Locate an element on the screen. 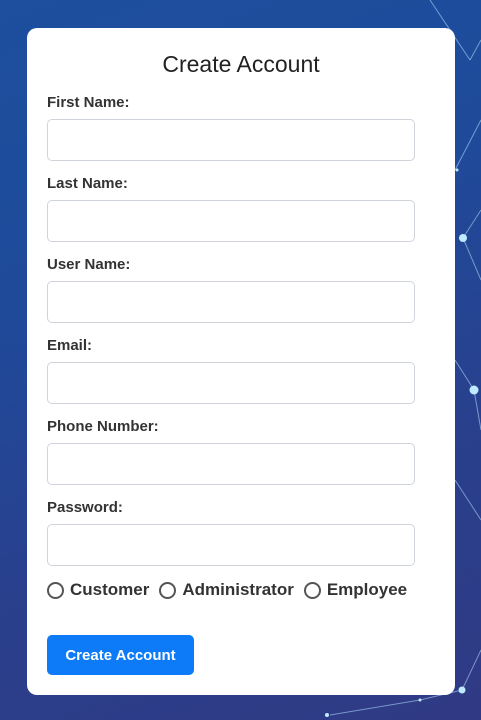  employee-radio-label: Employee is located at coordinates (367, 589).